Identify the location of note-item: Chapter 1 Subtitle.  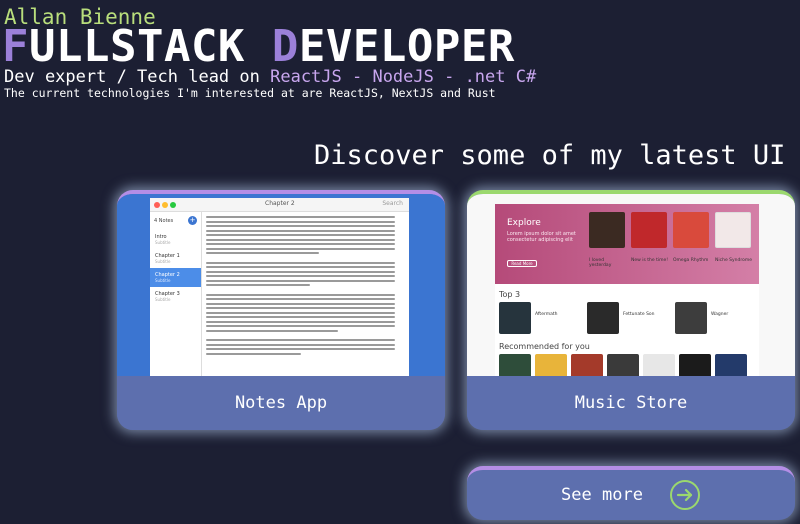
(167, 258).